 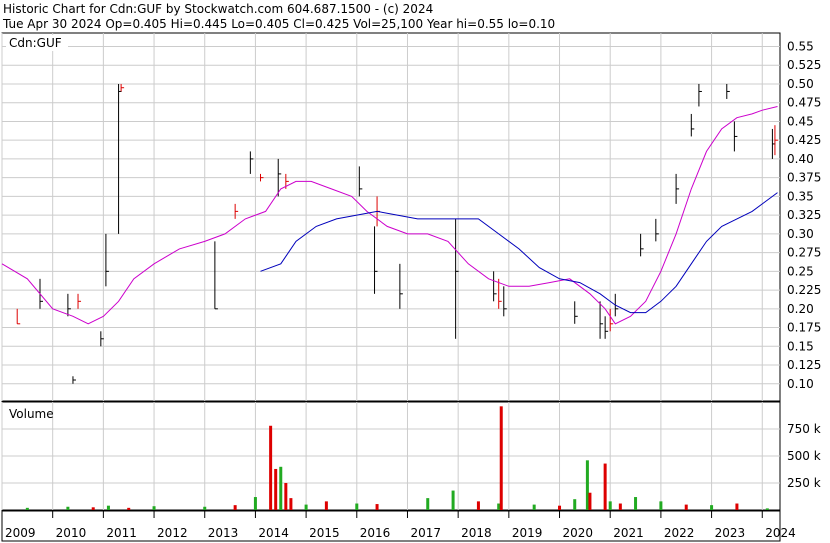 What do you see at coordinates (679, 533) in the screenshot?
I see `x-tick-label: 2022` at bounding box center [679, 533].